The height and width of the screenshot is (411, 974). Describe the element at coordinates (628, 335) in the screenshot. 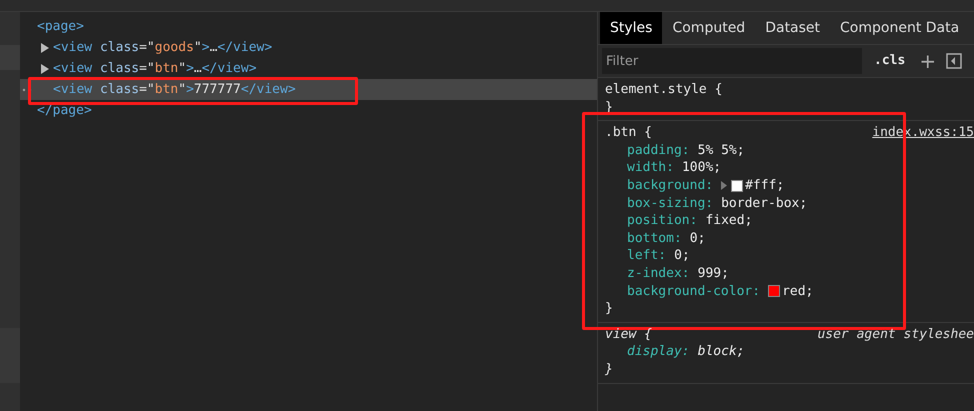

I see `rule-selector: view {` at that location.